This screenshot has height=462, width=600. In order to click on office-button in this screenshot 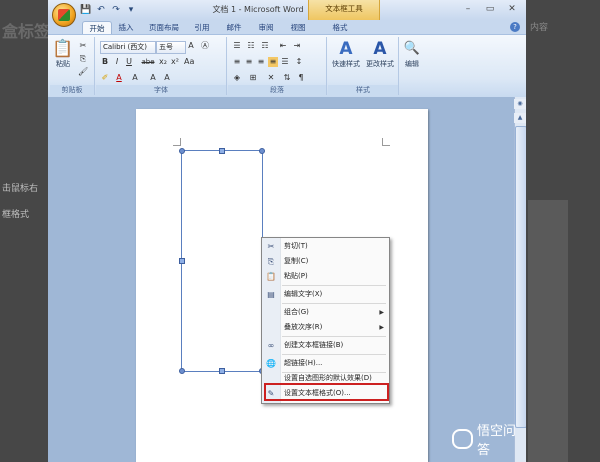, I will do `click(64, 15)`.